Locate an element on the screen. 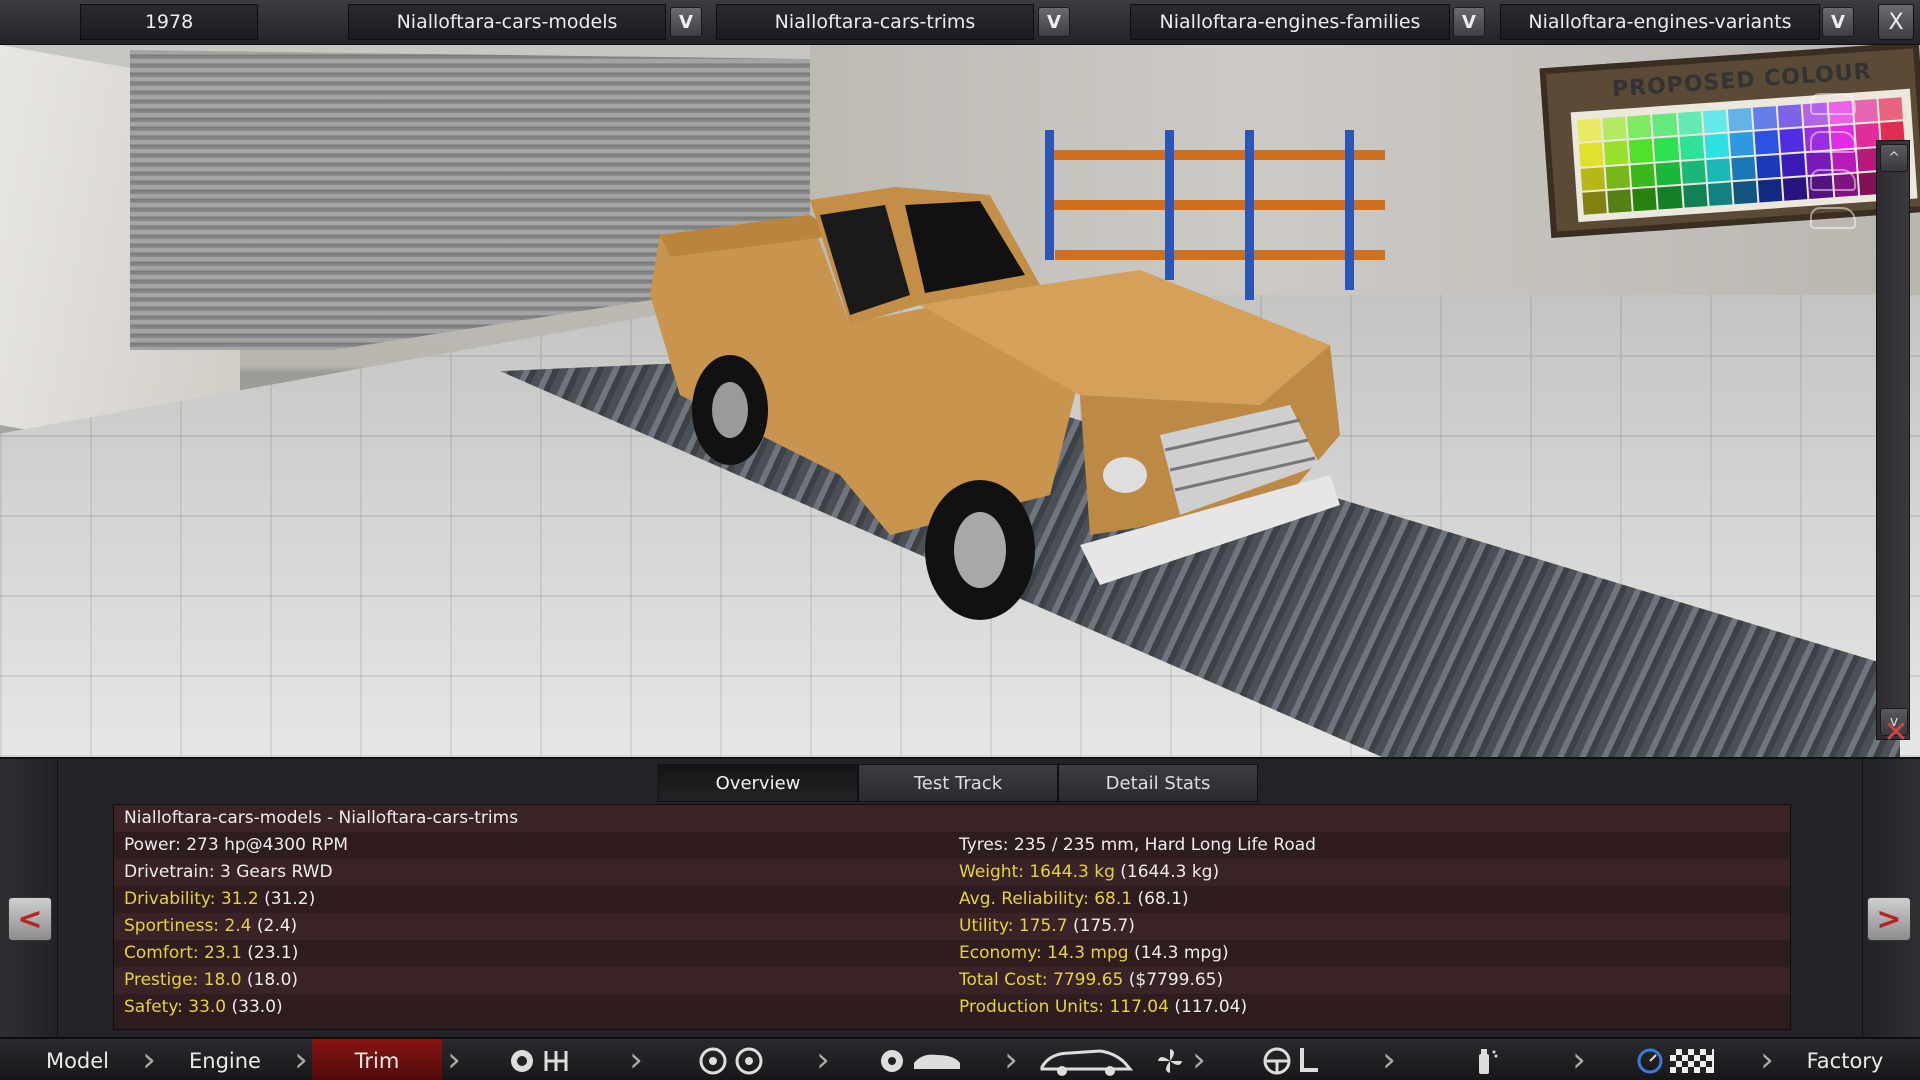 This screenshot has width=1920, height=1080. close-button: X is located at coordinates (1896, 22).